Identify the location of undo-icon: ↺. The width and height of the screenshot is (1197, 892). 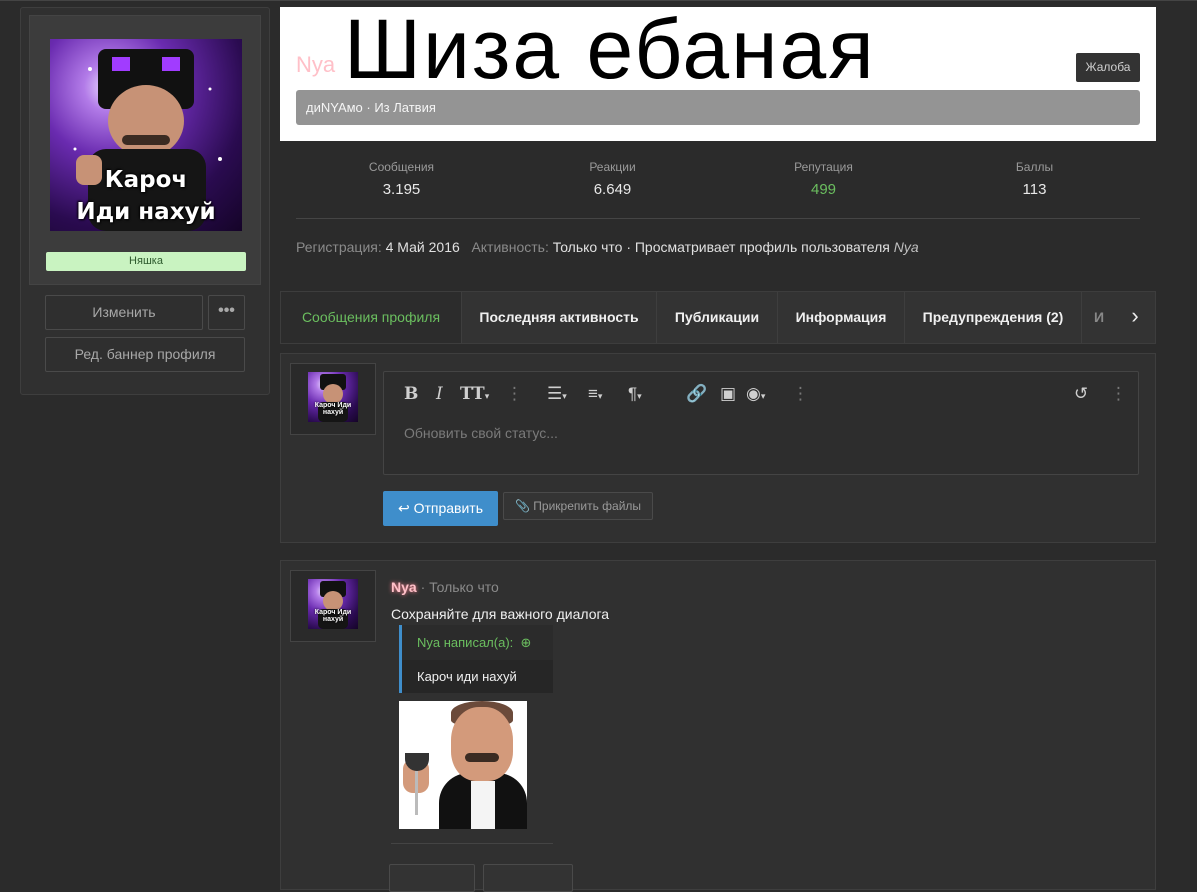
(1081, 394).